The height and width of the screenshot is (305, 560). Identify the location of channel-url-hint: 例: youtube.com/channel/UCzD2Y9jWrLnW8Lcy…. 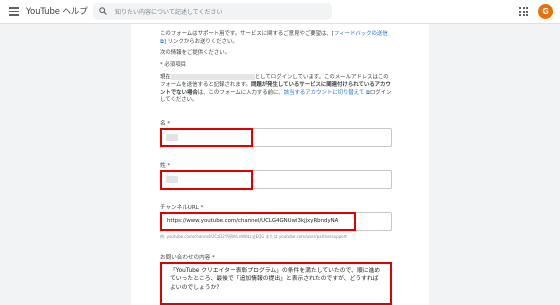
(253, 236).